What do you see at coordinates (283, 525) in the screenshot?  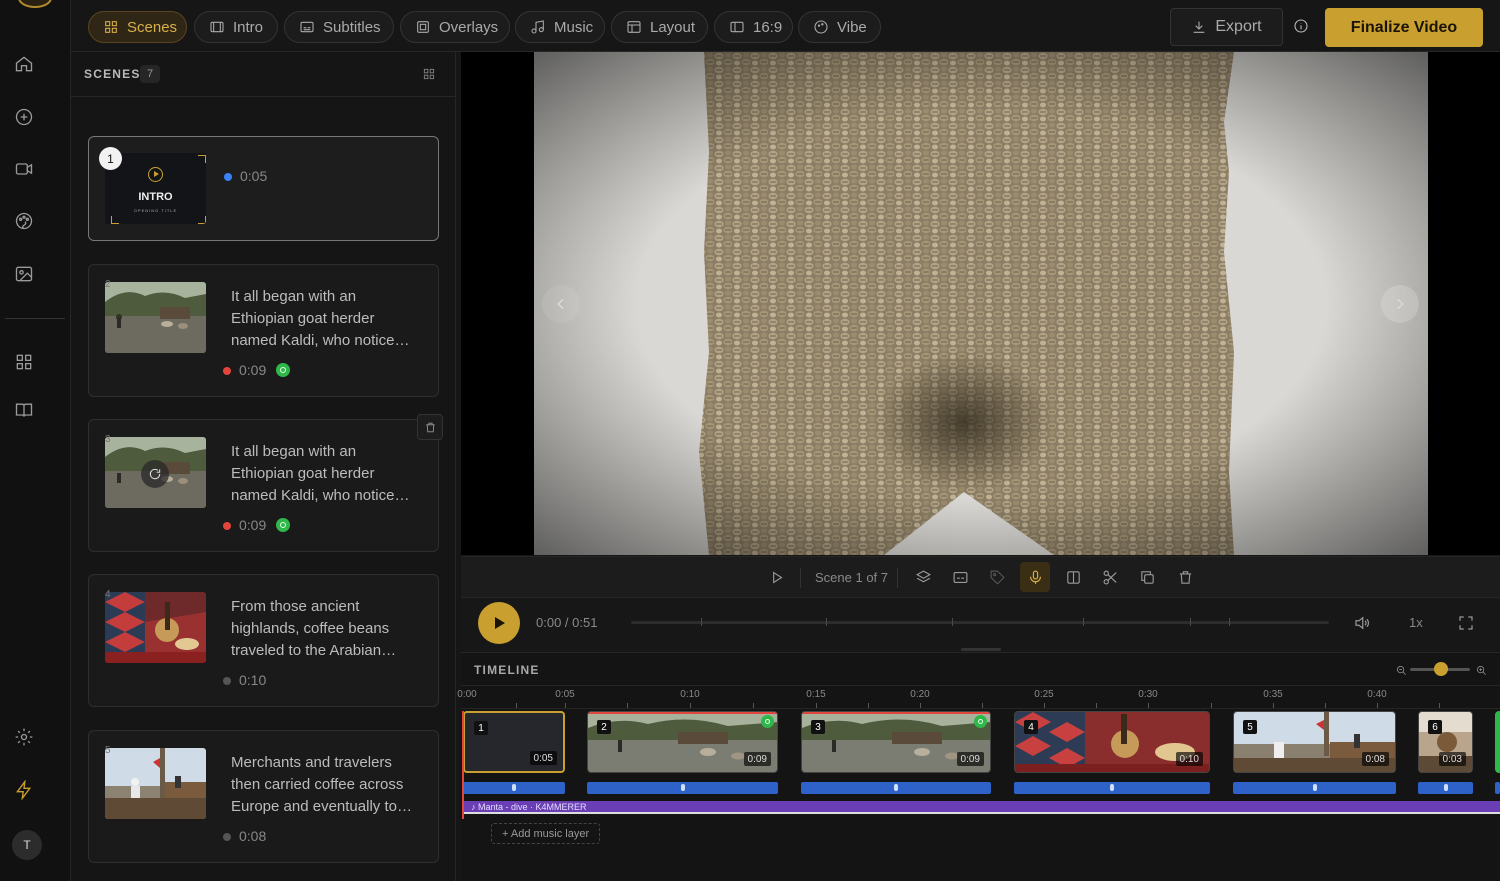 I see `voice-ready-icon` at bounding box center [283, 525].